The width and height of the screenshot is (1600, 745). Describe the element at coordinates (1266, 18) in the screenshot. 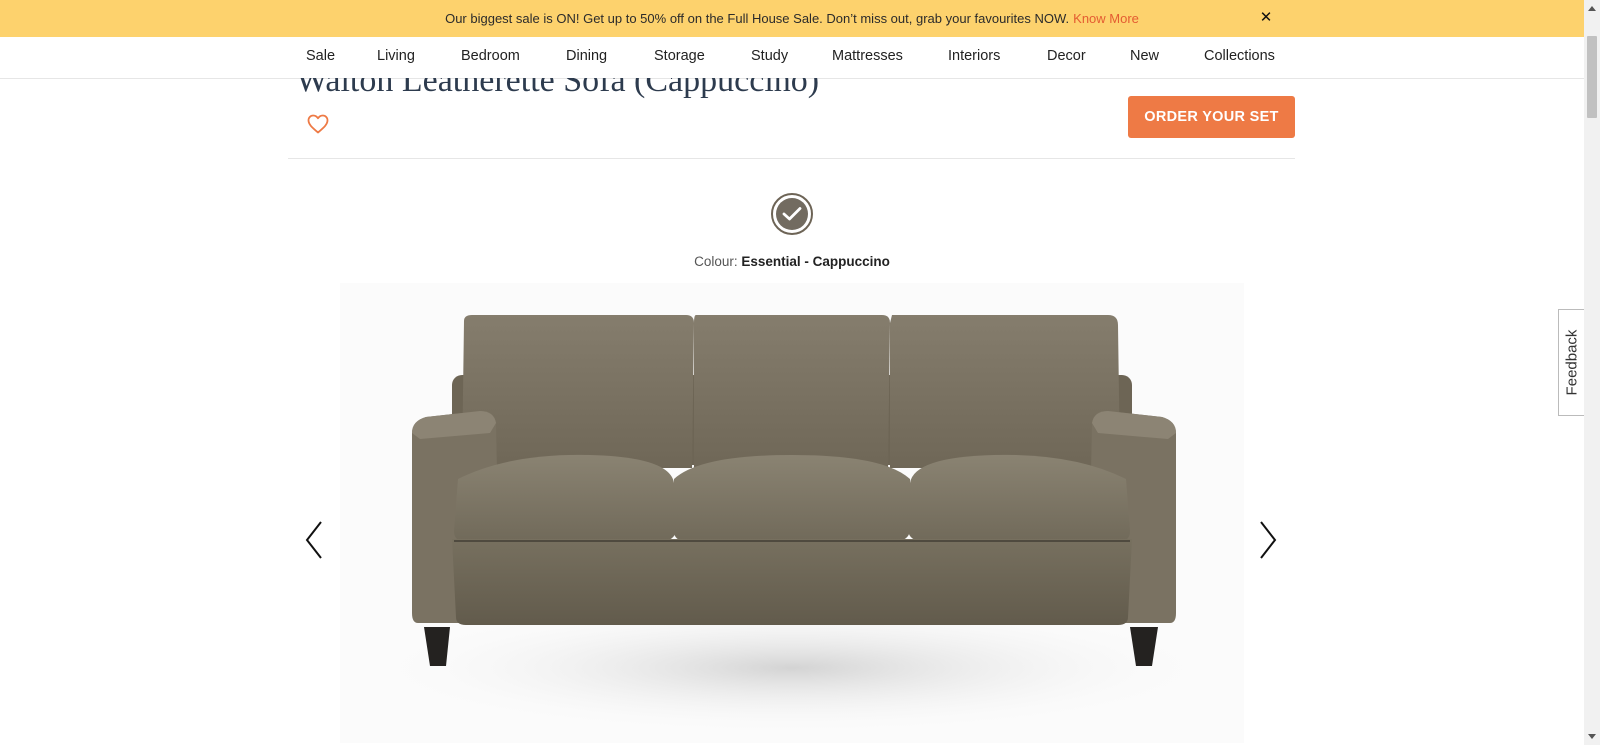

I see `close-icon: ✕` at that location.